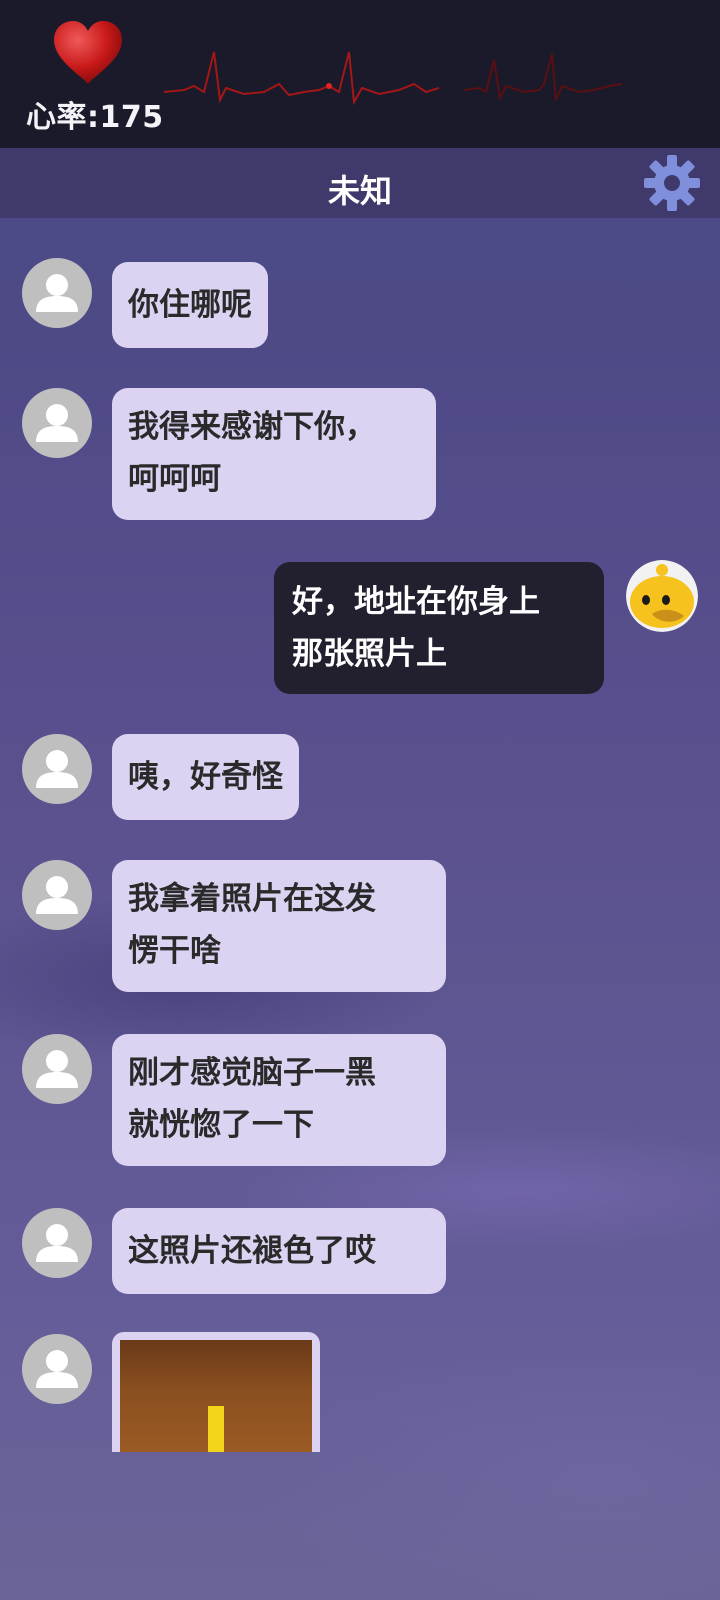 The image size is (720, 1600). Describe the element at coordinates (416, 602) in the screenshot. I see `message-line: 好，地址在你身上` at that location.